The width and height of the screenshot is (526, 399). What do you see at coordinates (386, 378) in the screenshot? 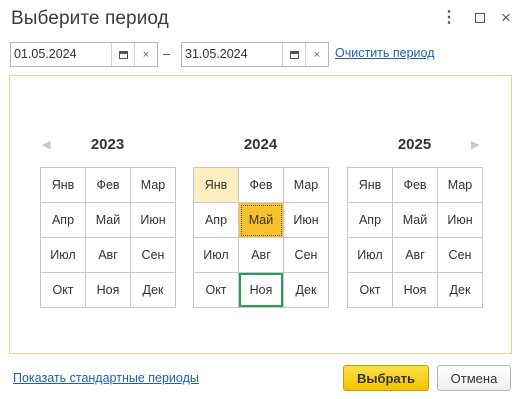
I see `select-button: Выбрать` at bounding box center [386, 378].